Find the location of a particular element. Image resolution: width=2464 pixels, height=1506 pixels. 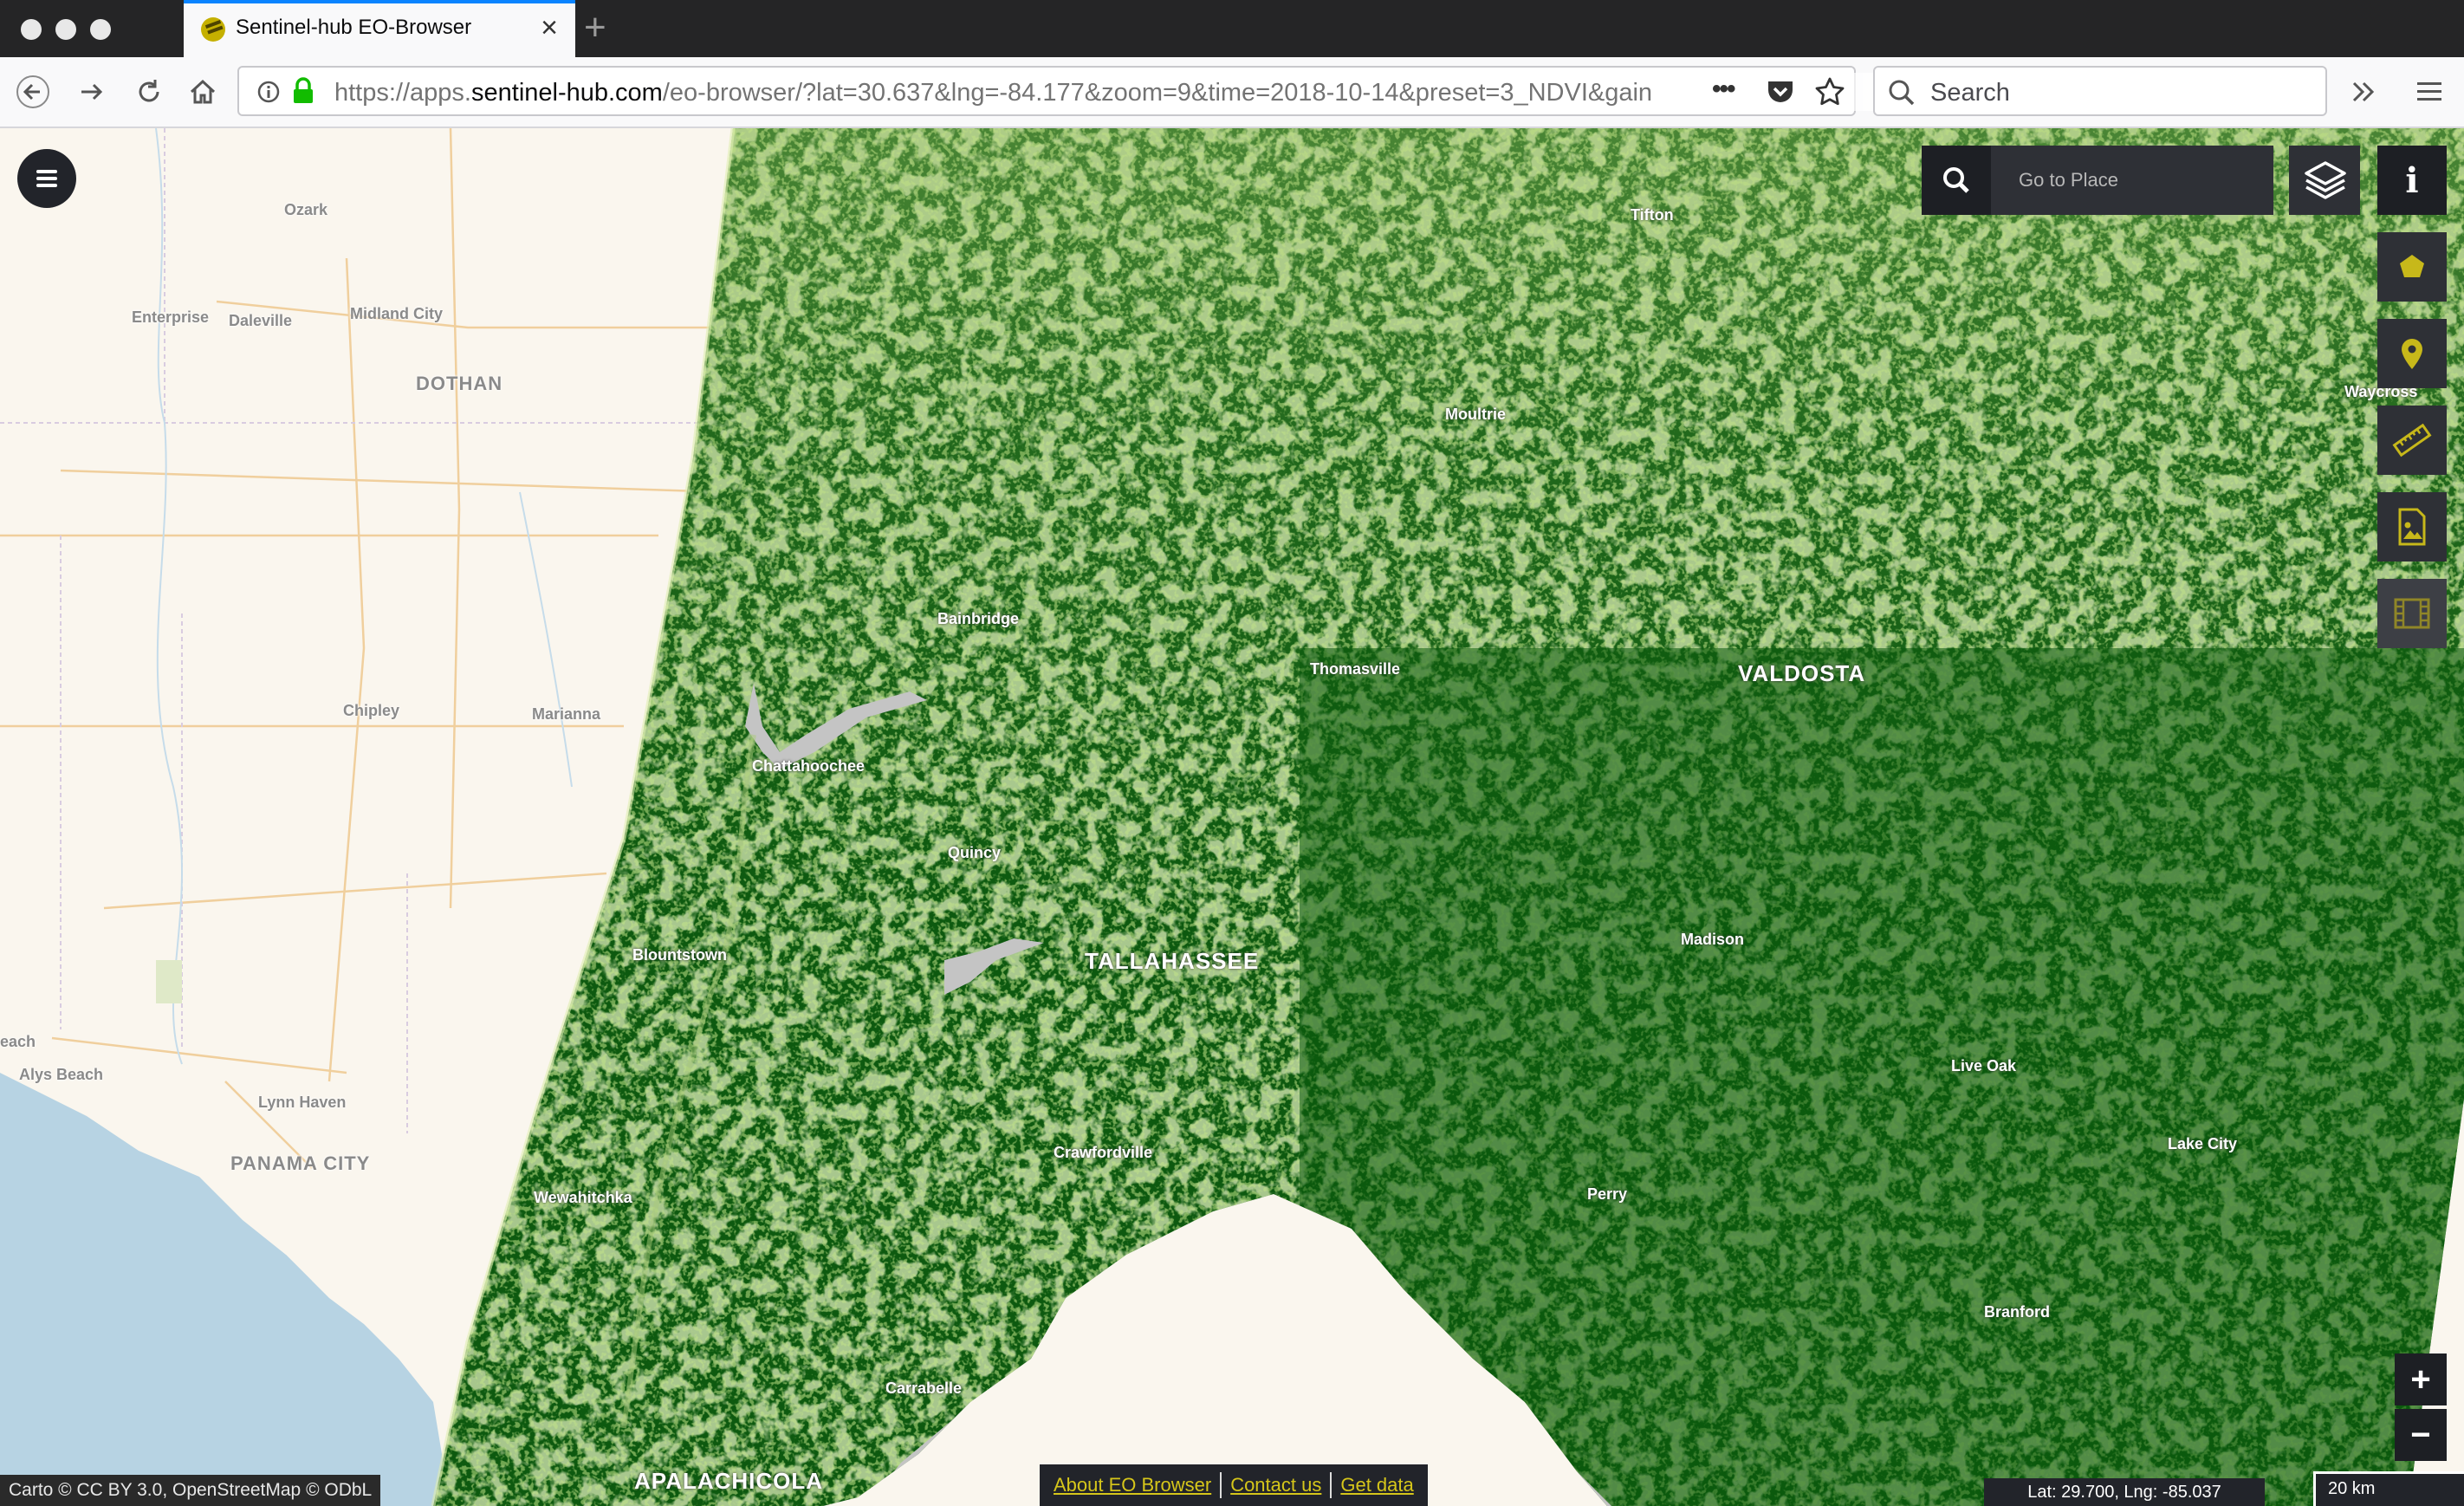

reload-icon is located at coordinates (149, 91).